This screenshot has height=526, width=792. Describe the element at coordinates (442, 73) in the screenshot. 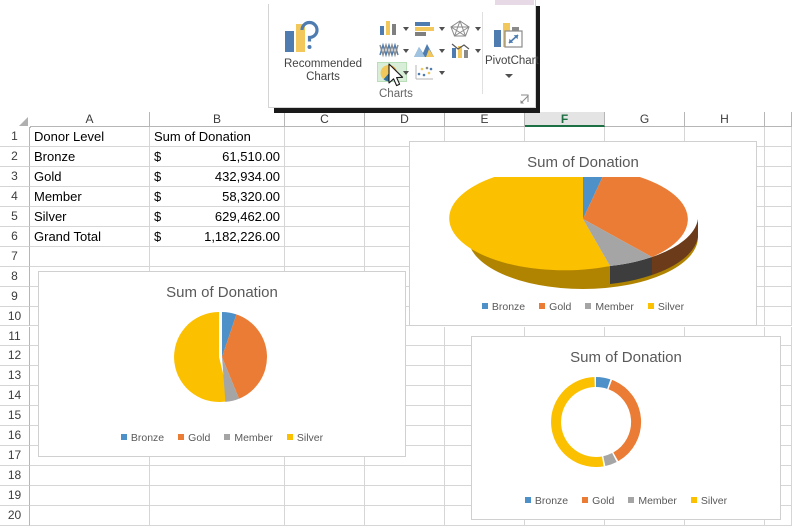

I see `scatter-chart-dropdown-caret-icon` at that location.